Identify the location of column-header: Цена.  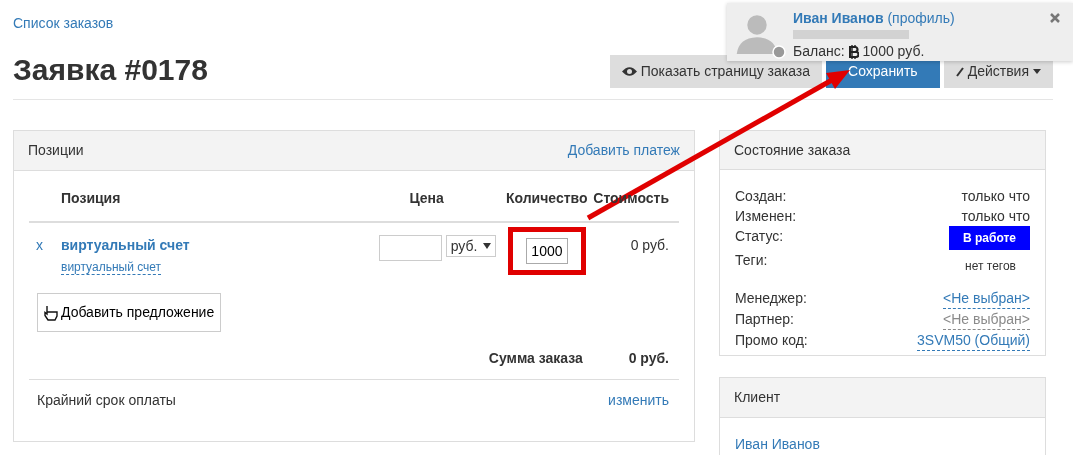
(426, 198).